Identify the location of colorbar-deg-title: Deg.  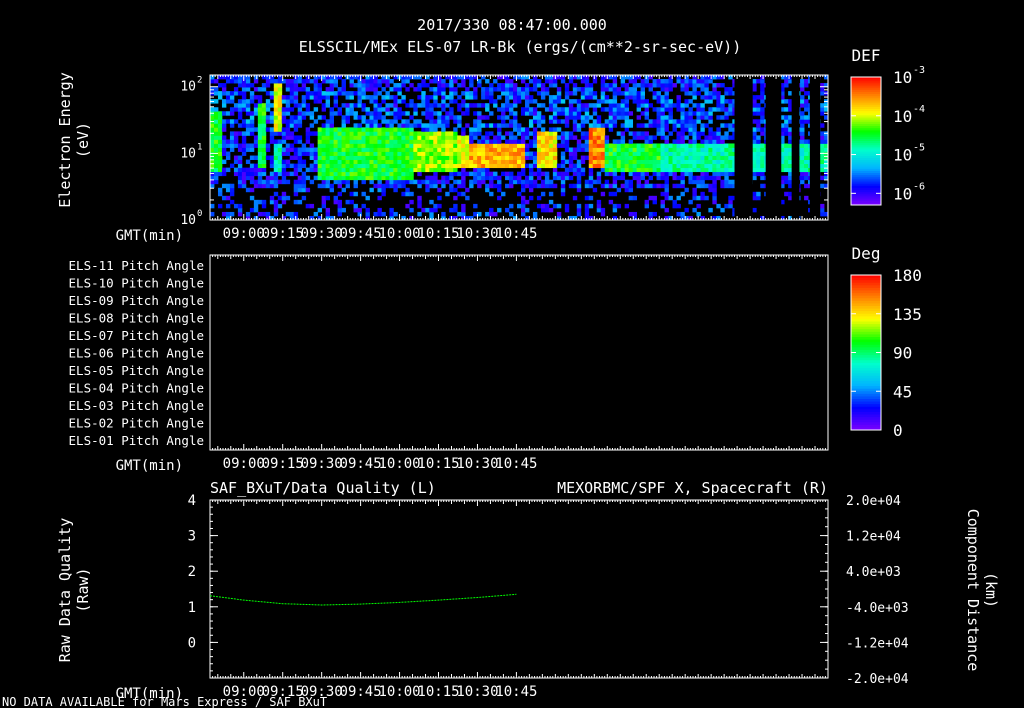
(866, 253).